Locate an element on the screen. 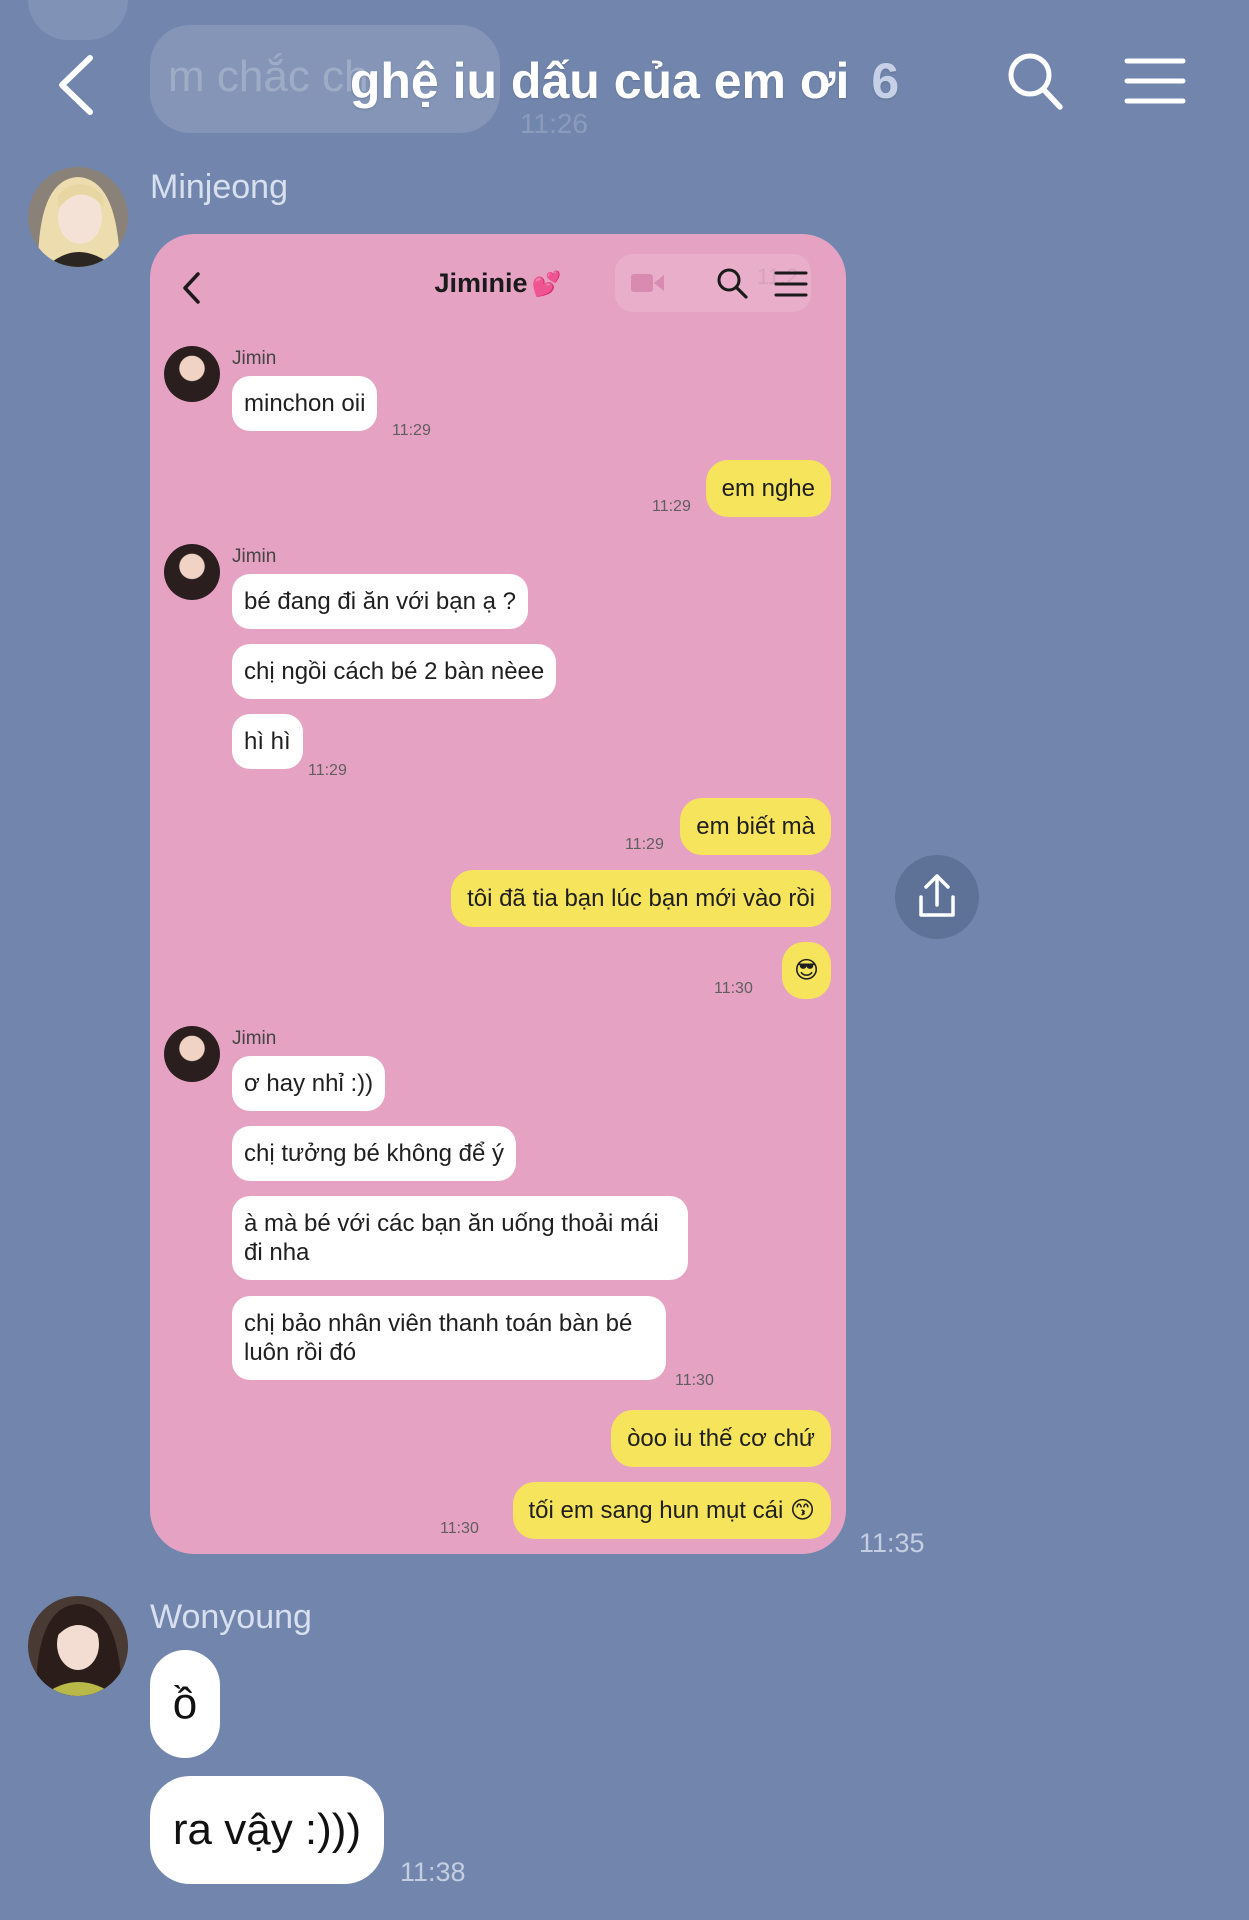 This screenshot has height=1920, width=1249. incoming-bubble: chị tưởng bé không để ý is located at coordinates (374, 1153).